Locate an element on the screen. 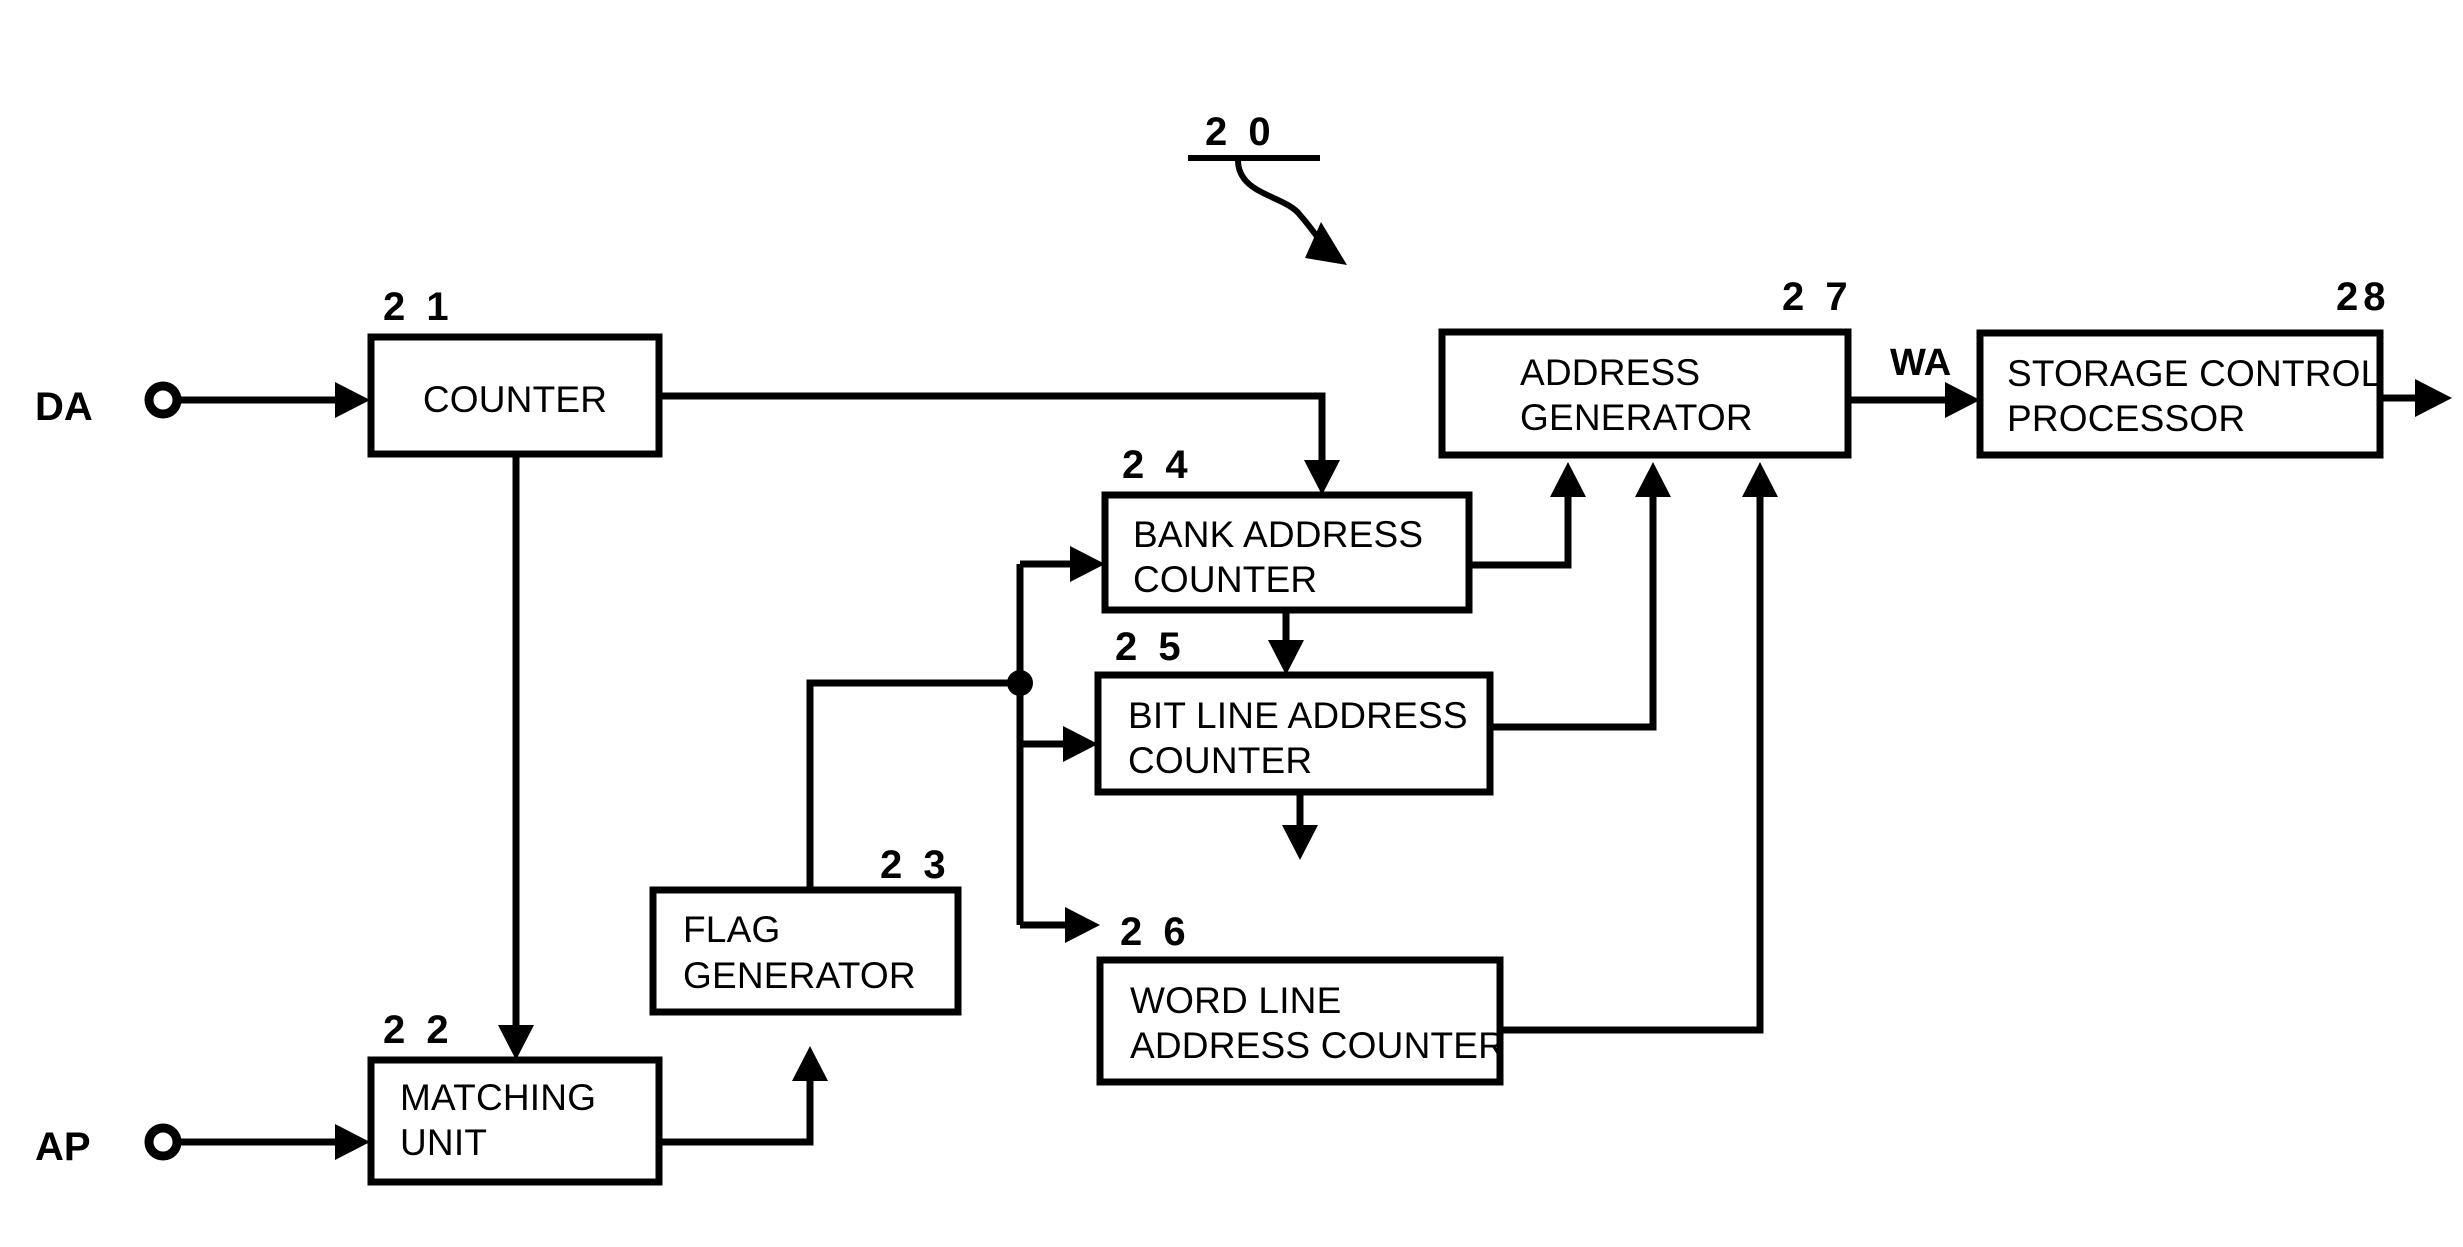 This screenshot has height=1247, width=2463. flag-distribution-bus is located at coordinates (1056, 744).